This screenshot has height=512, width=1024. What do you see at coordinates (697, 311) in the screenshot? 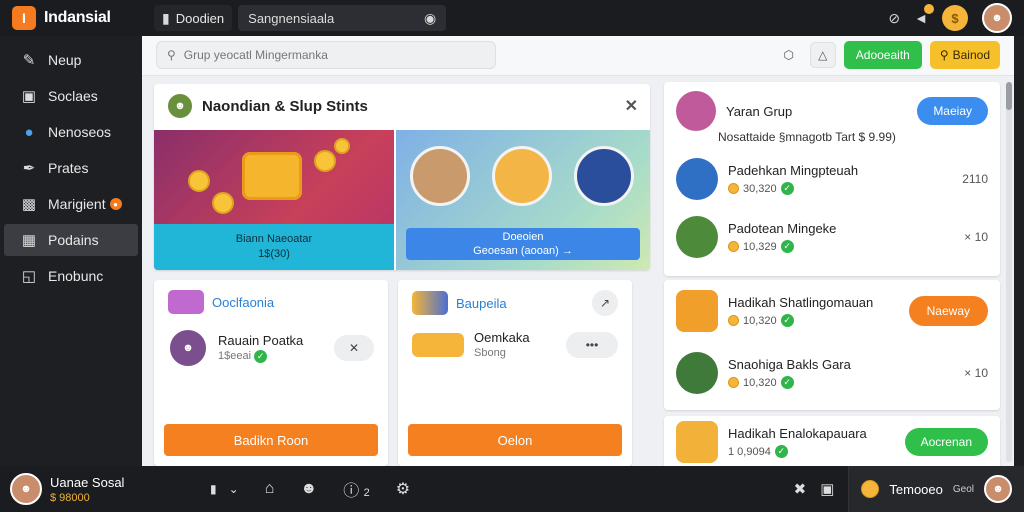
I see `chest-icon` at bounding box center [697, 311].